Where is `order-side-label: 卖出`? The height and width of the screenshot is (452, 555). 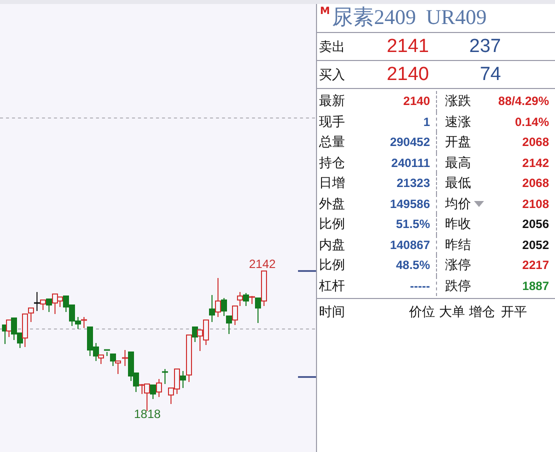
order-side-label: 卖出 is located at coordinates (332, 47).